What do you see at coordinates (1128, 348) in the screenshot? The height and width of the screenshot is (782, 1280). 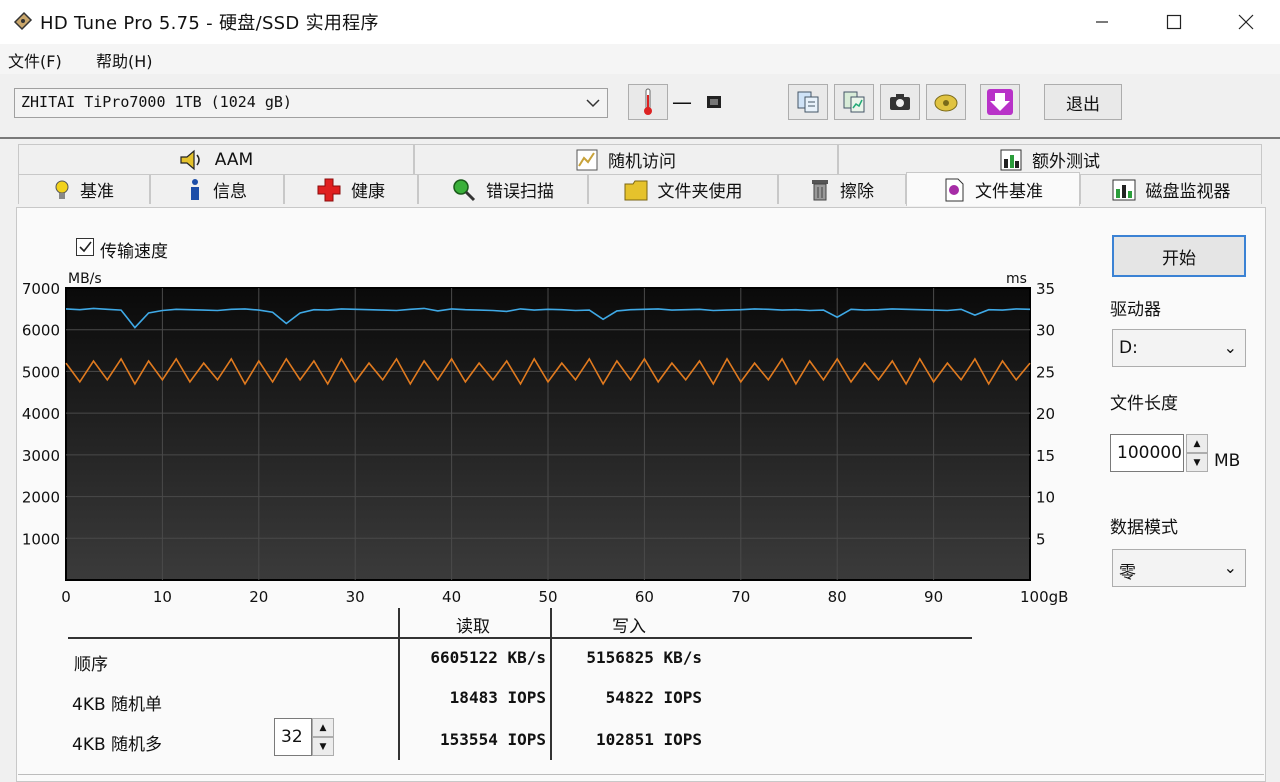 I see `drive-dropdown-value: D:` at bounding box center [1128, 348].